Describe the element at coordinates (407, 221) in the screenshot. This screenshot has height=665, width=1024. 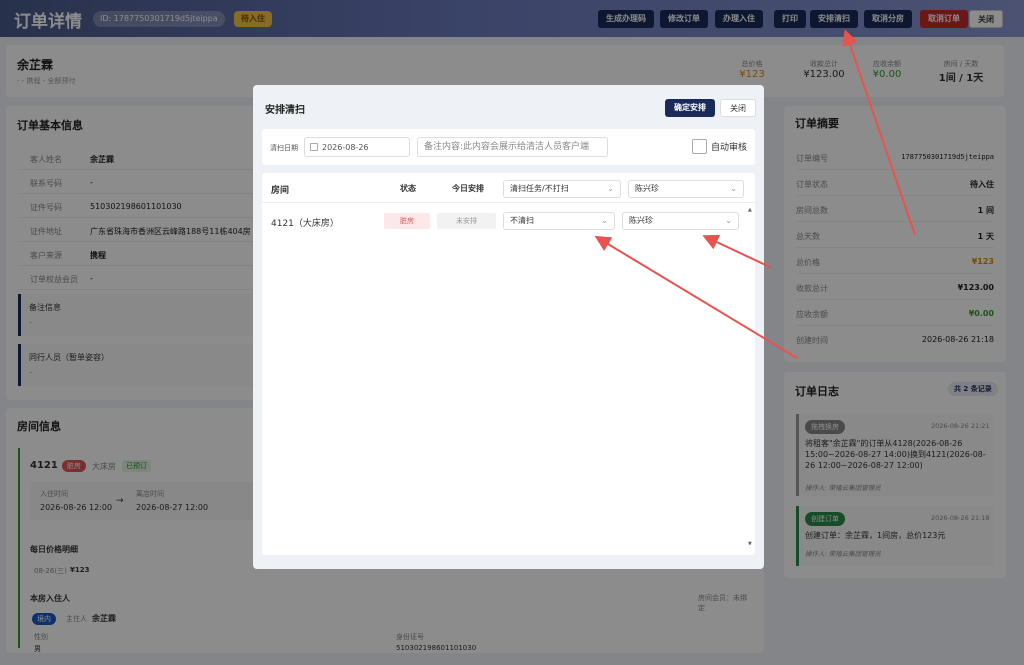
I see `row-status-badge: 脏房` at that location.